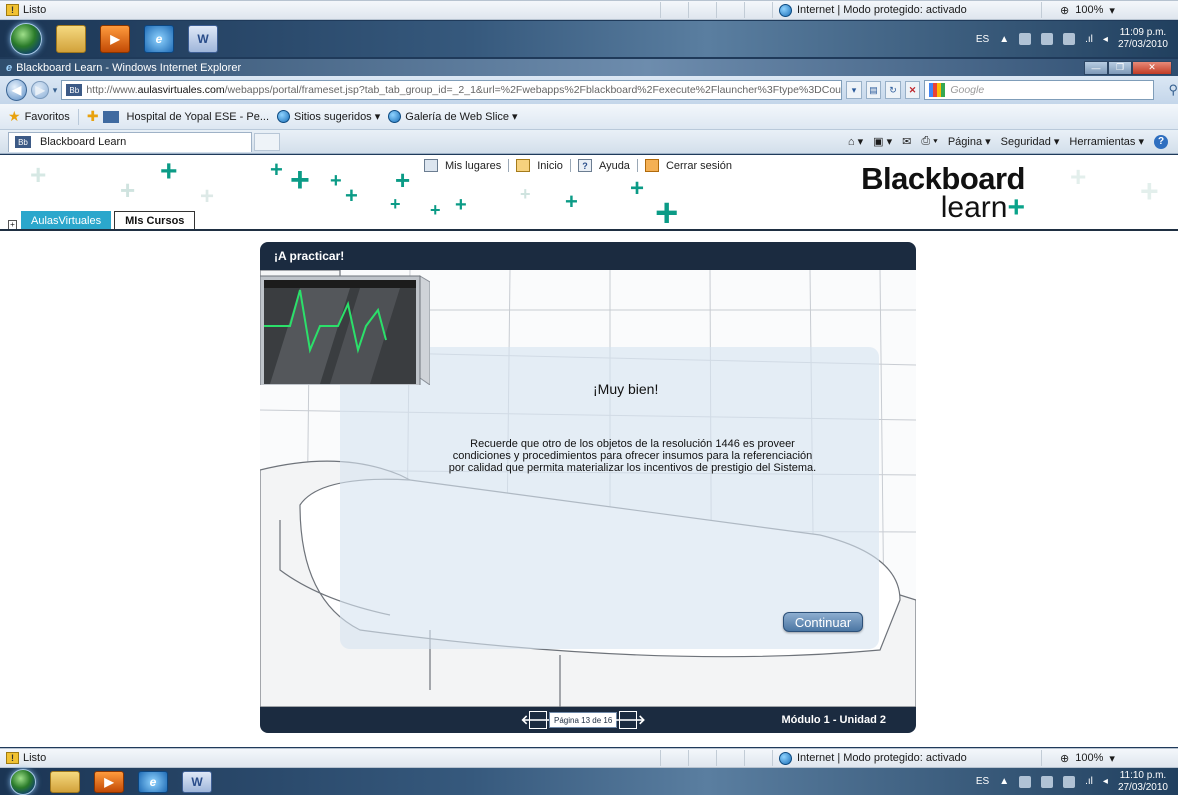 Image resolution: width=1178 pixels, height=795 pixels. I want to click on page-menu: Página ▾, so click(969, 141).